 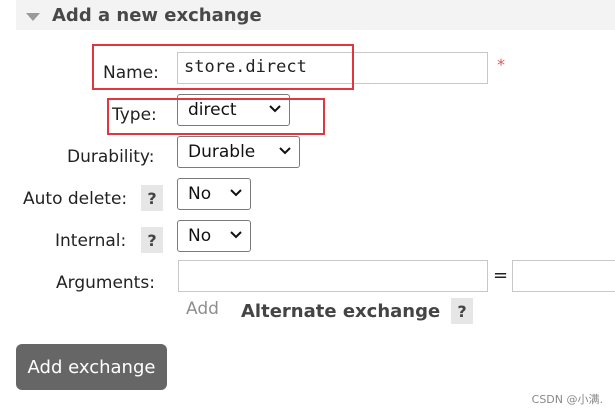 What do you see at coordinates (333, 276) in the screenshot?
I see `argument-key-input` at bounding box center [333, 276].